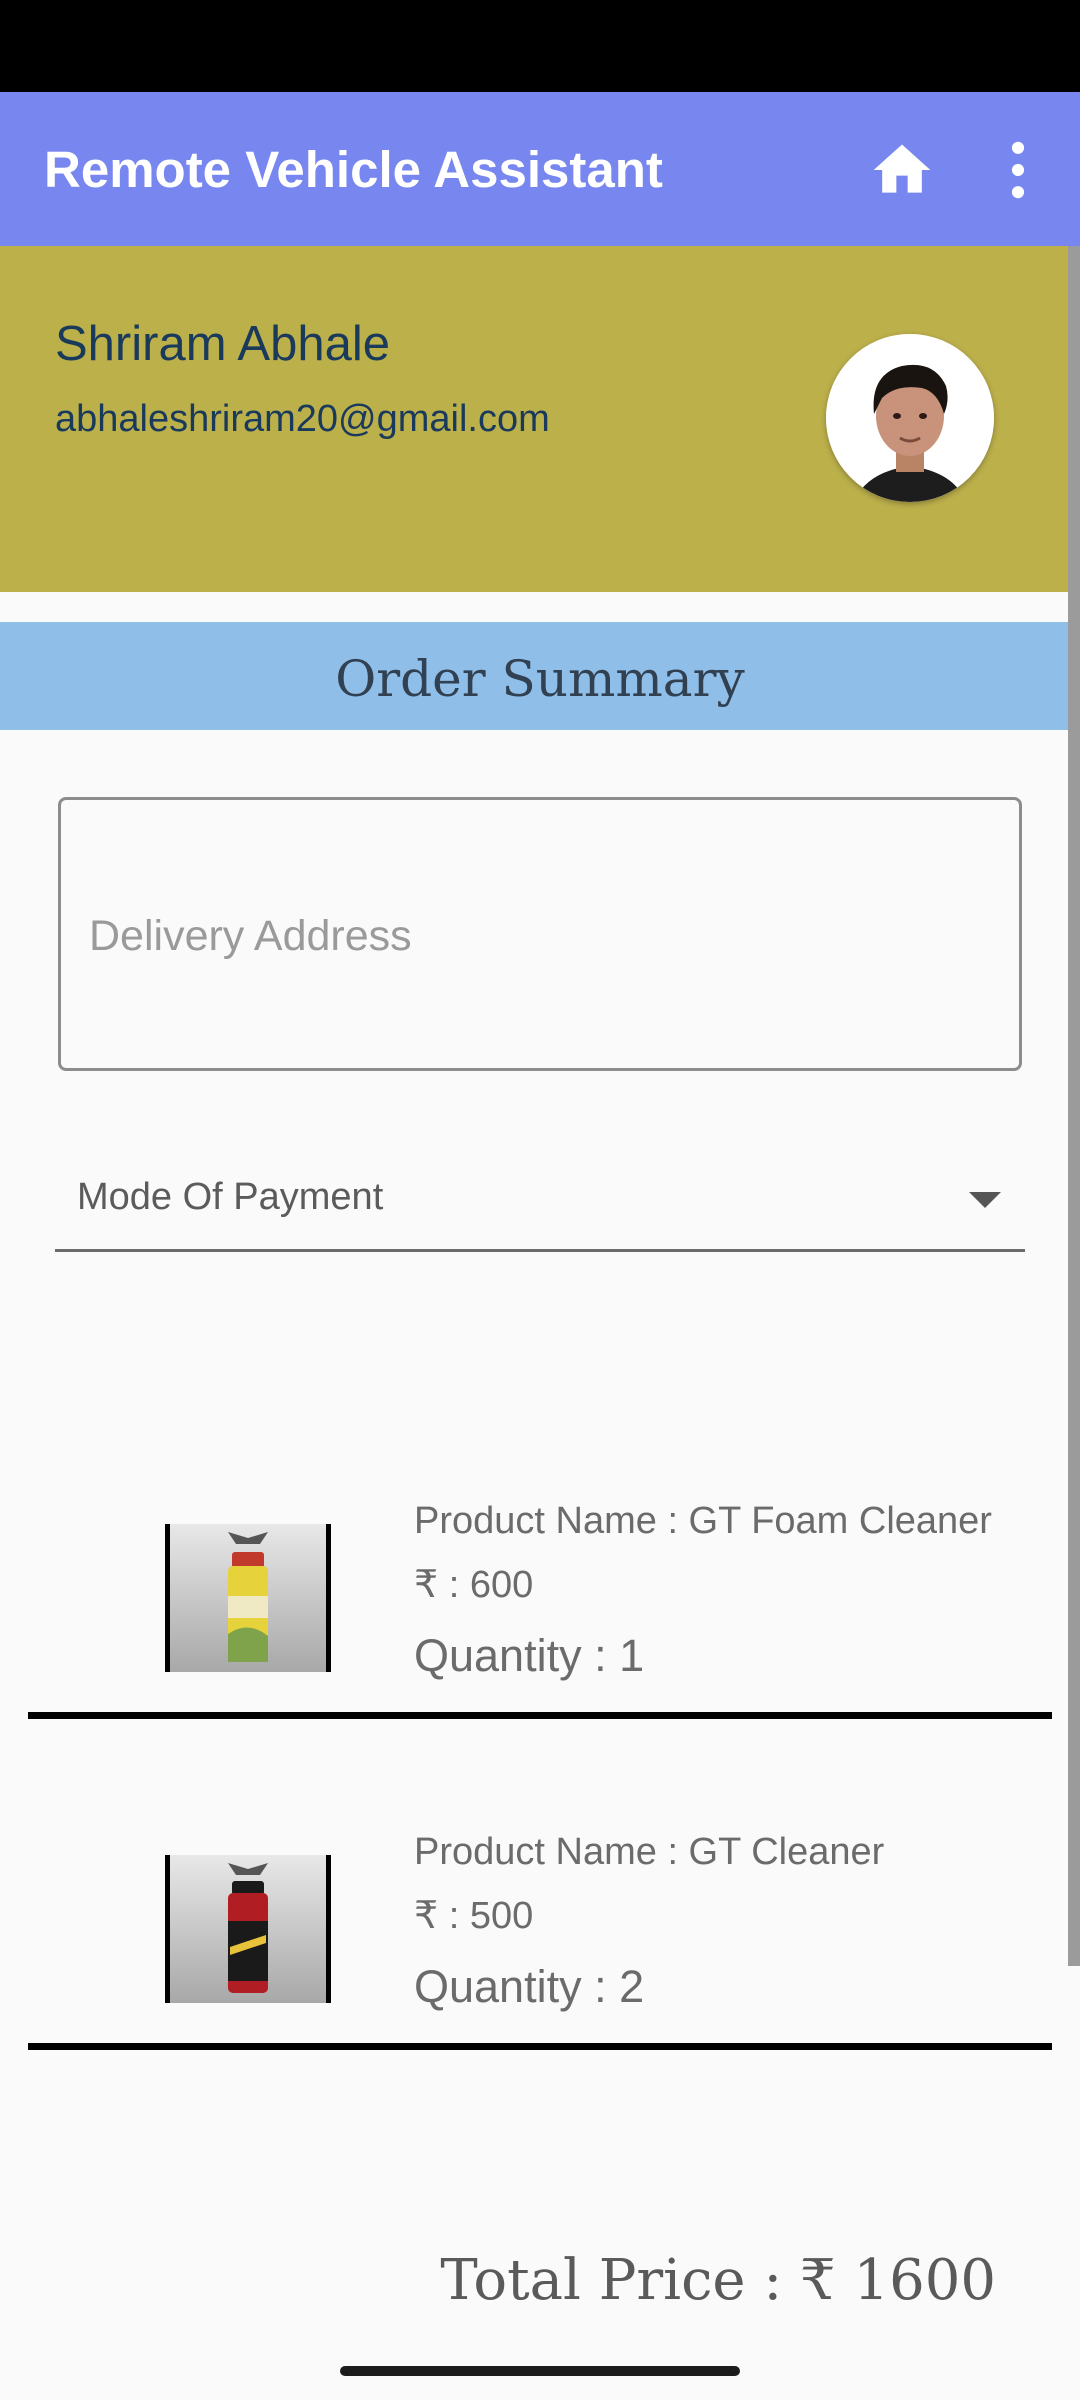  I want to click on avatar, so click(910, 418).